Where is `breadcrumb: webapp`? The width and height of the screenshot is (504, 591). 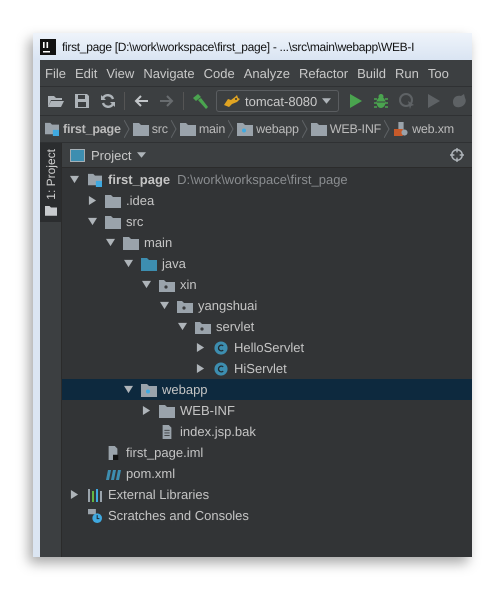
breadcrumb: webapp is located at coordinates (268, 129).